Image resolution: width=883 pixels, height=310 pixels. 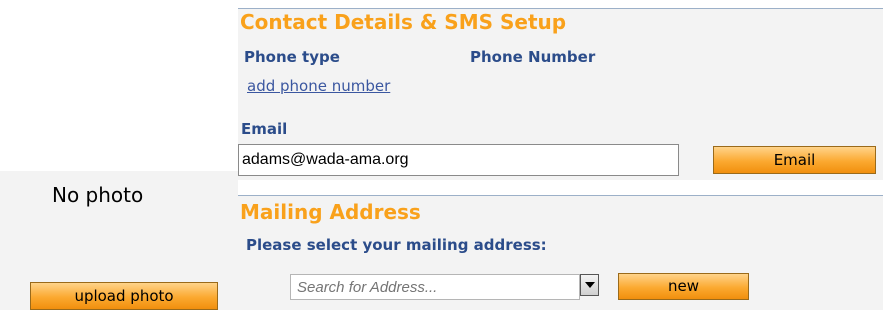 I want to click on no-photo-text: No photo, so click(x=98, y=195).